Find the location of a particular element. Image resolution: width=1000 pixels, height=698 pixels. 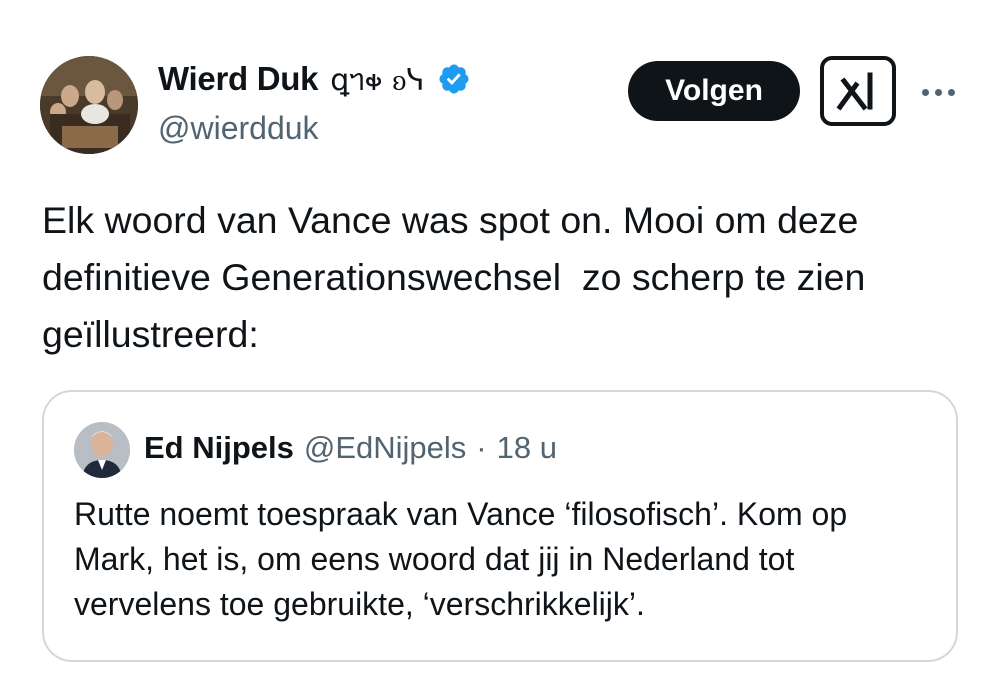

quote-timestamp: 18 u is located at coordinates (527, 448).